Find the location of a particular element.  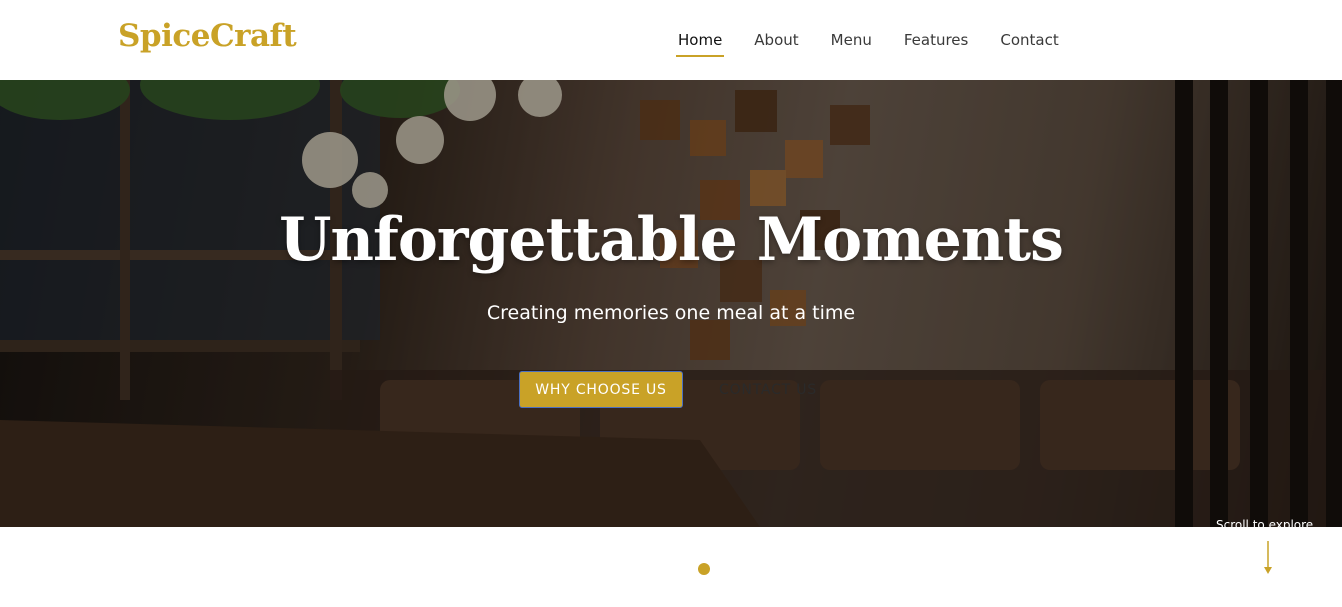

nav-item-features: Features is located at coordinates (936, 40).